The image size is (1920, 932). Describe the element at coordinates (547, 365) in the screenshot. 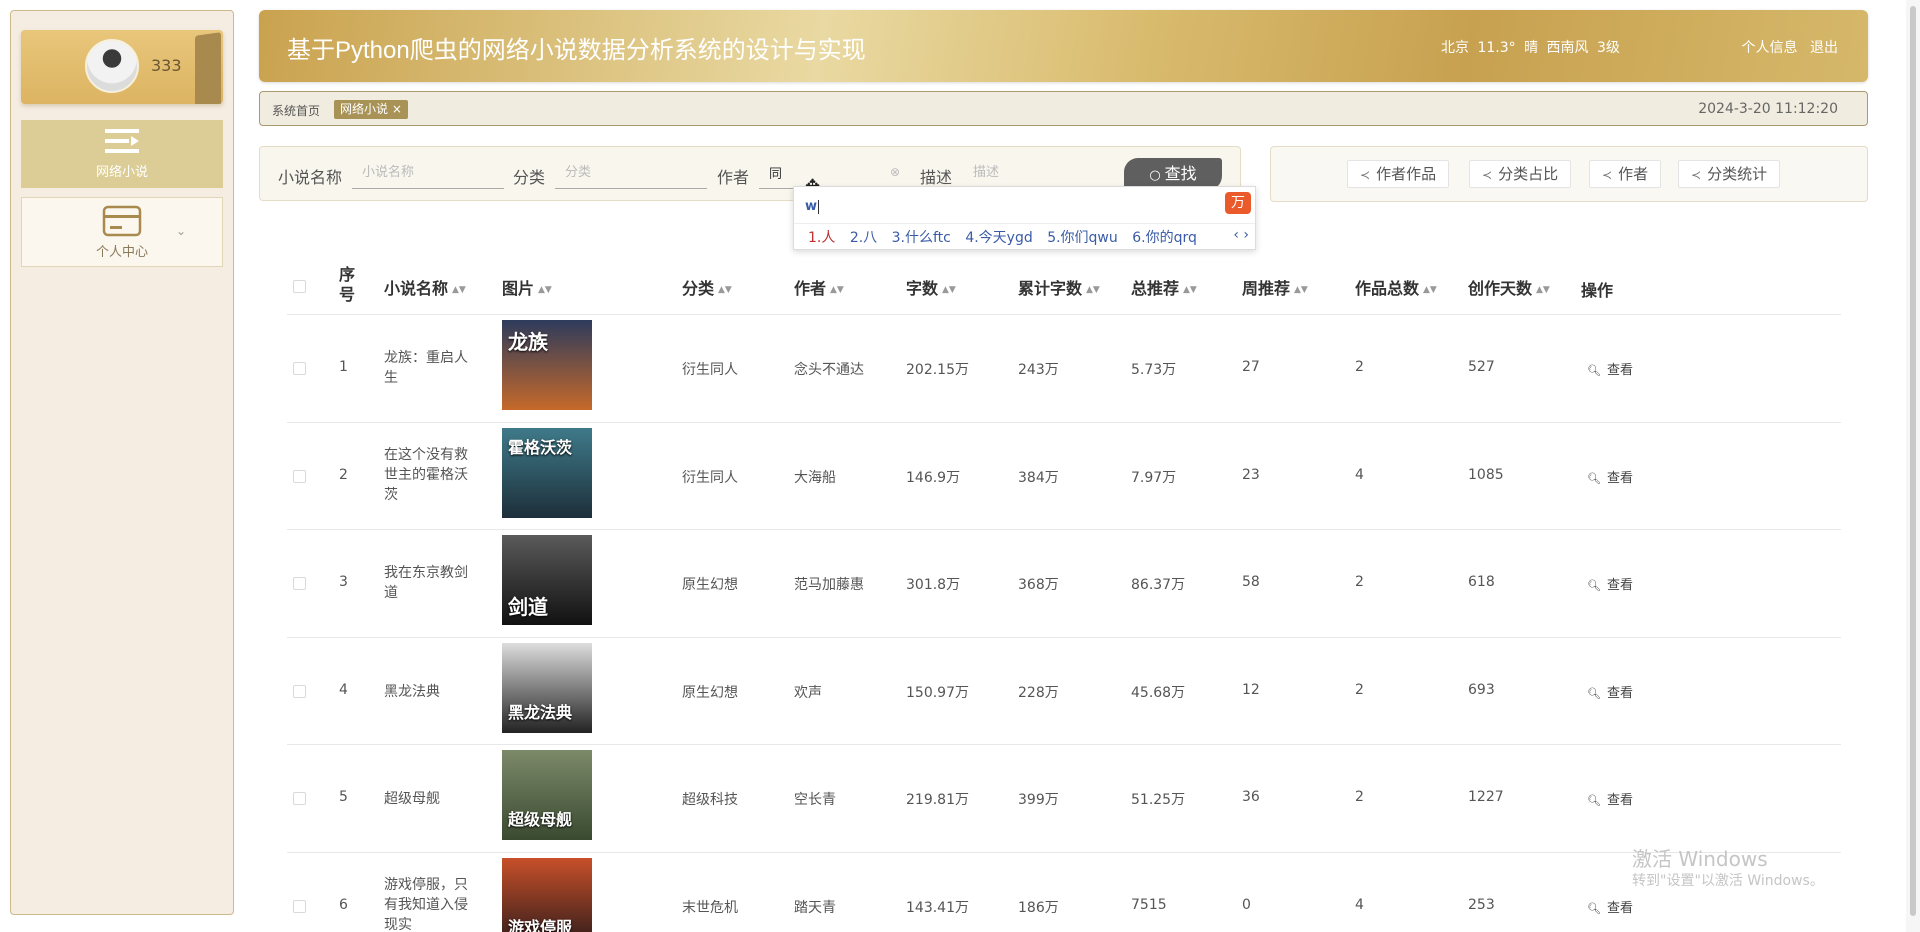

I see `novel-cover-image: 龙族` at that location.